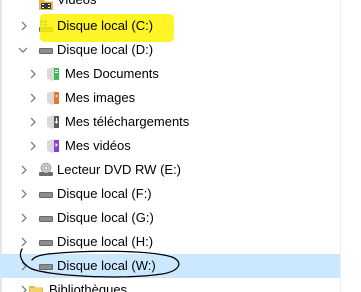 The width and height of the screenshot is (361, 292). What do you see at coordinates (105, 241) in the screenshot?
I see `tree-item-label: Disque local (H:)` at bounding box center [105, 241].